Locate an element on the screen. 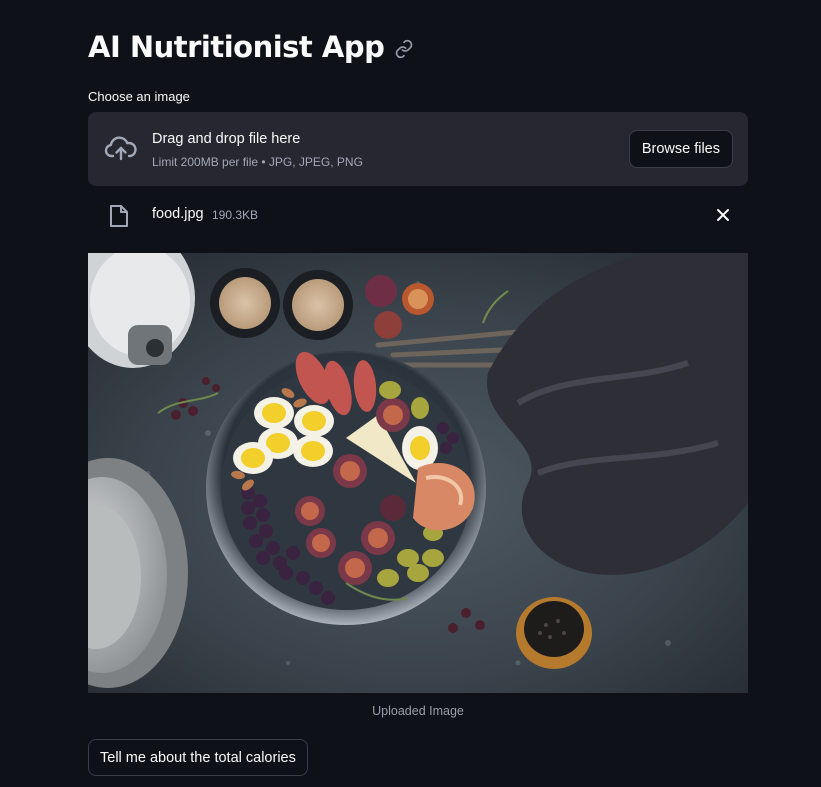  uploader-label: Choose an image is located at coordinates (139, 96).